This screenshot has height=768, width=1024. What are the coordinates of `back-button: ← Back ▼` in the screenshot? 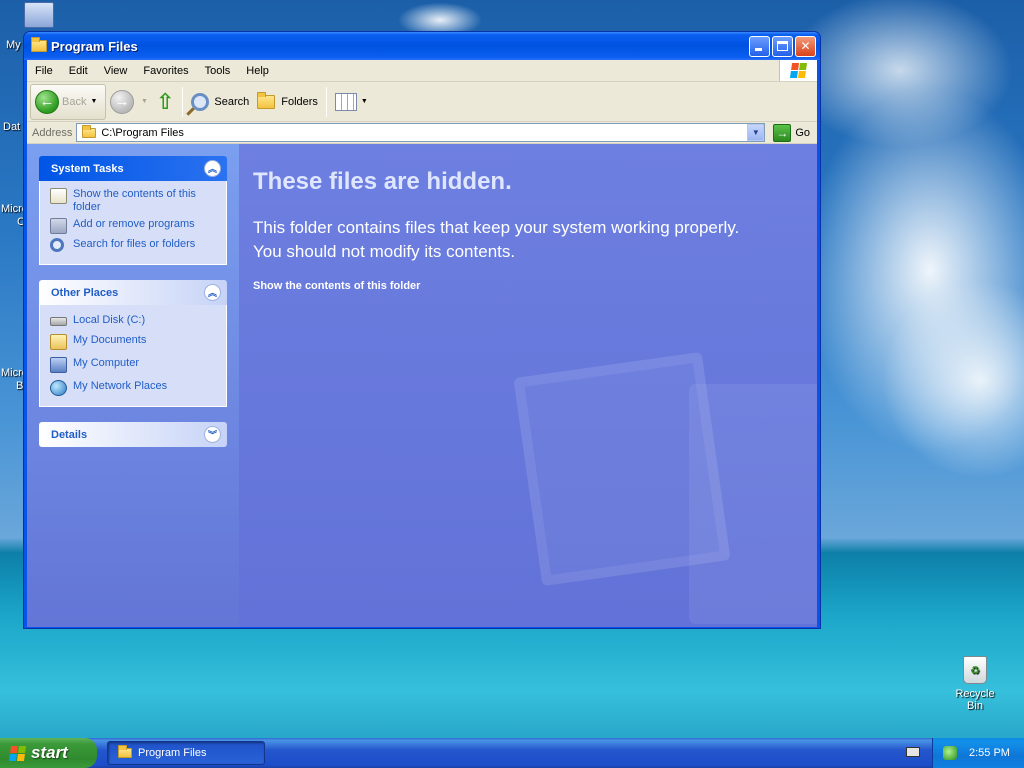 It's located at (68, 101).